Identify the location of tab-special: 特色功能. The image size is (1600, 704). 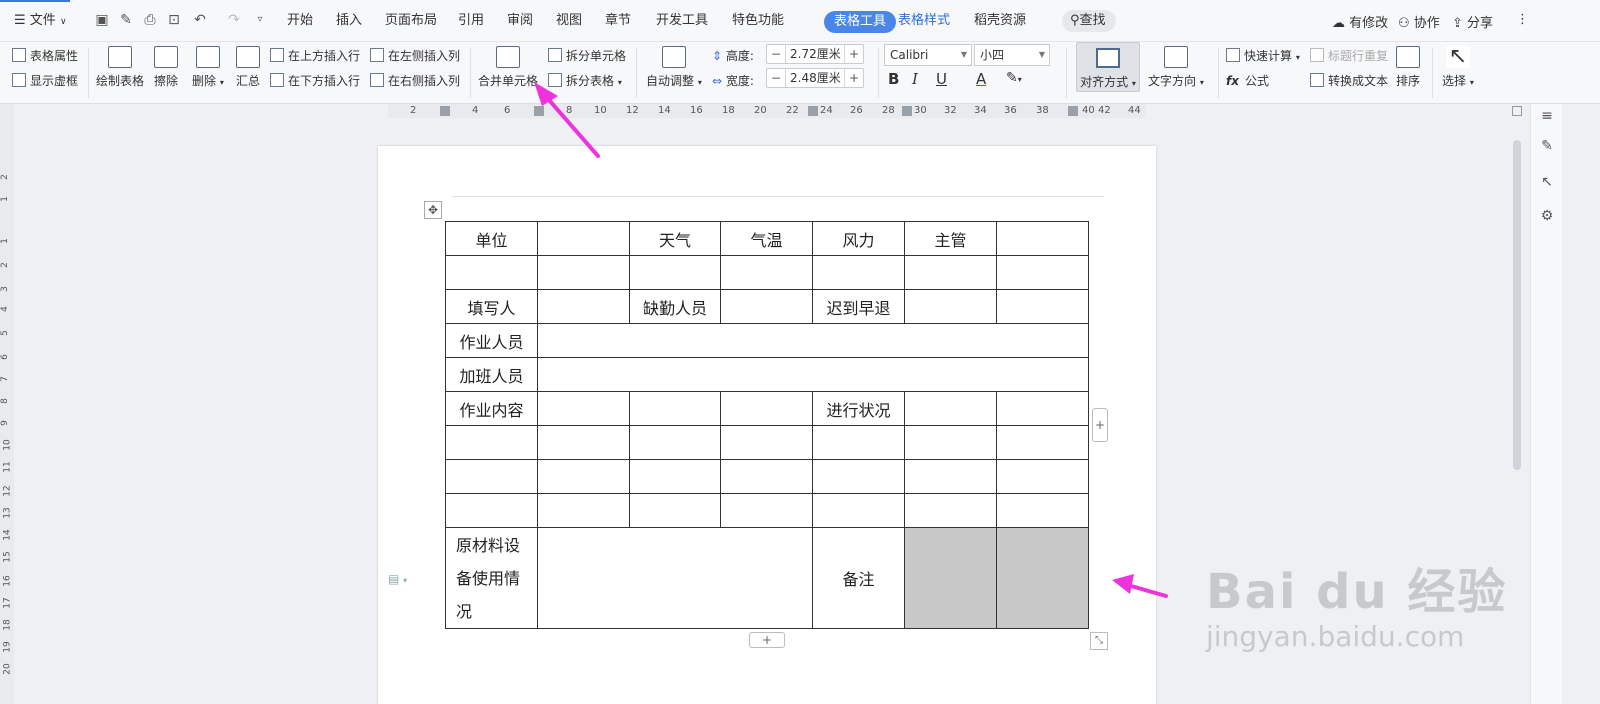
(758, 21).